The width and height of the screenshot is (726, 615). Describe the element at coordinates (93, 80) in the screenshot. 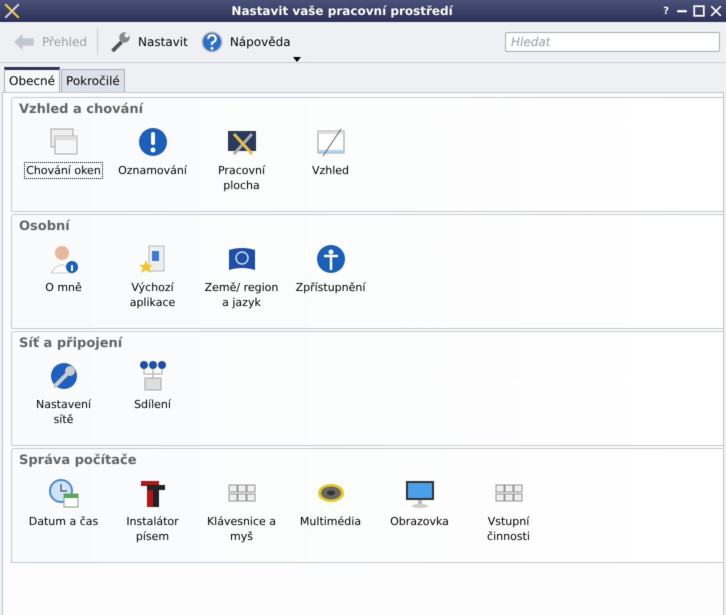

I see `tab: Pokročilé` at that location.